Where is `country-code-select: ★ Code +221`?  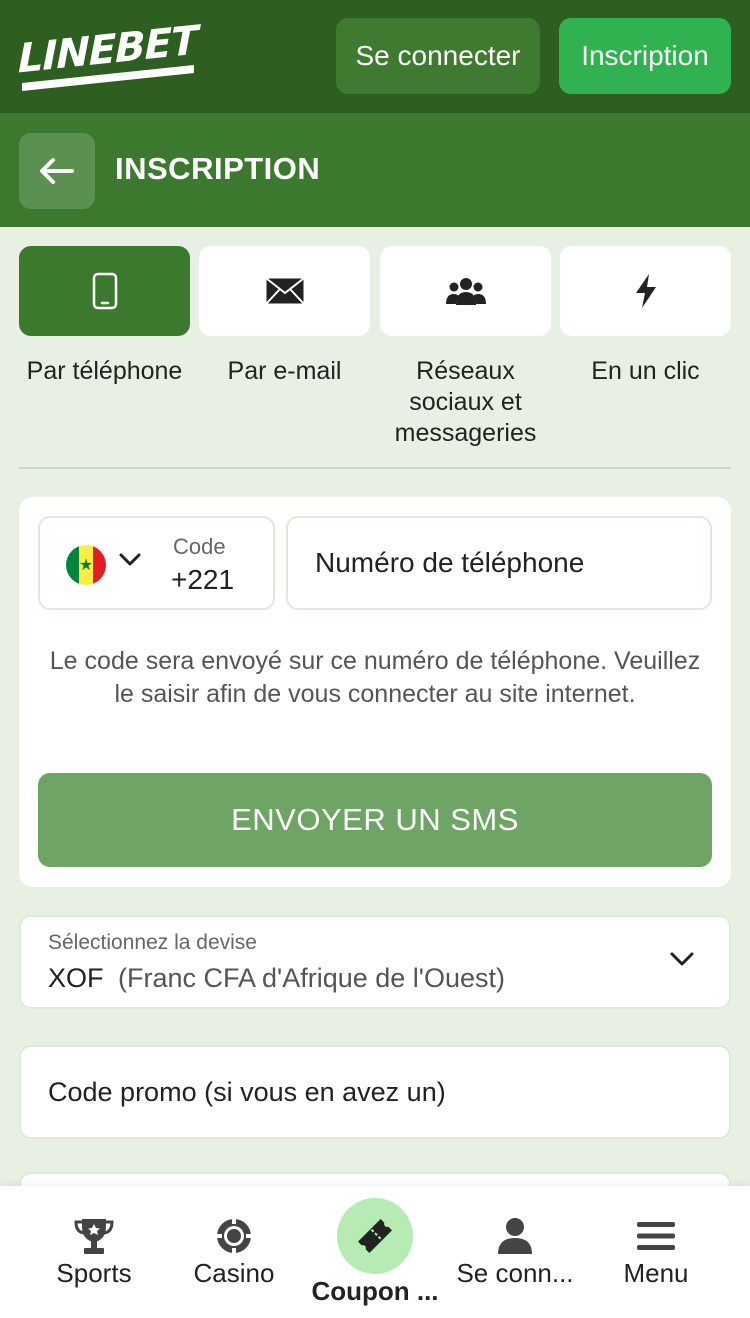
country-code-select: ★ Code +221 is located at coordinates (156, 563).